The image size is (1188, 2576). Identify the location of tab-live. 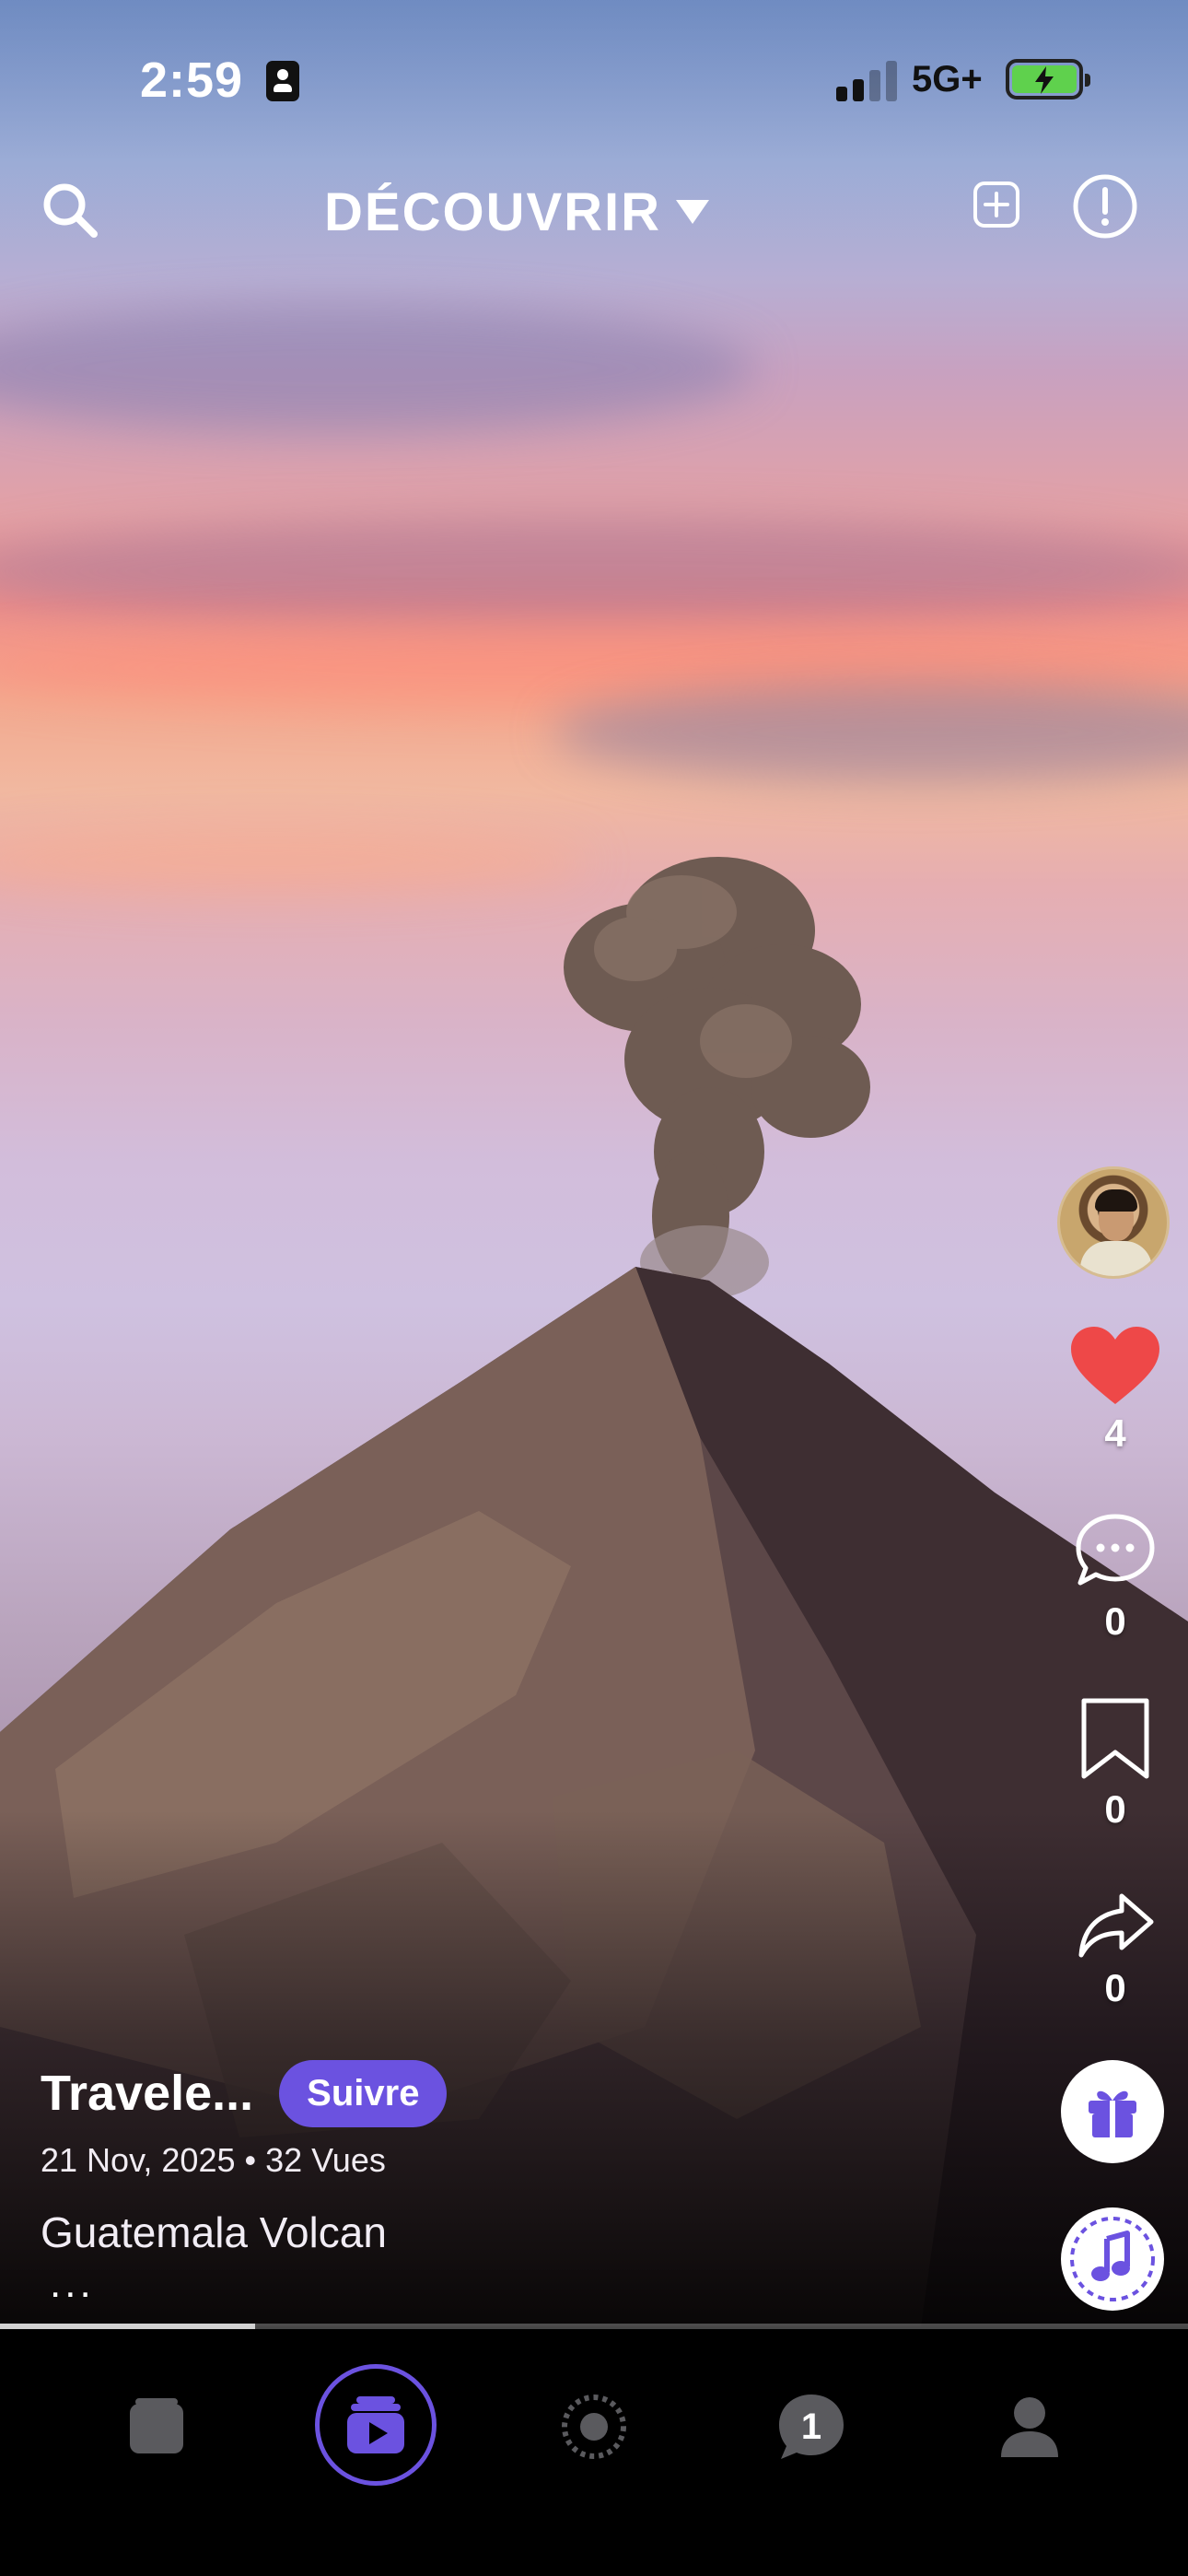
(594, 2426).